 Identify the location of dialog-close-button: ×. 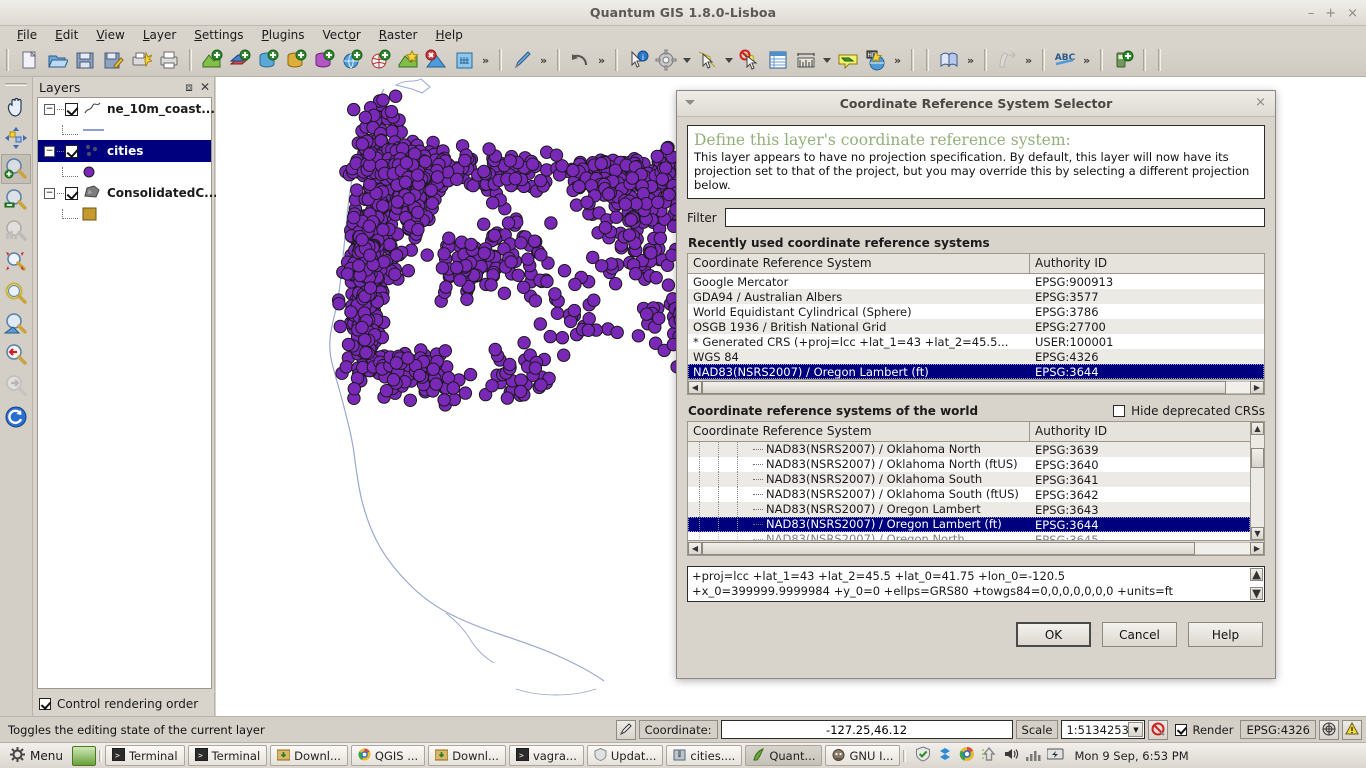
(1260, 102).